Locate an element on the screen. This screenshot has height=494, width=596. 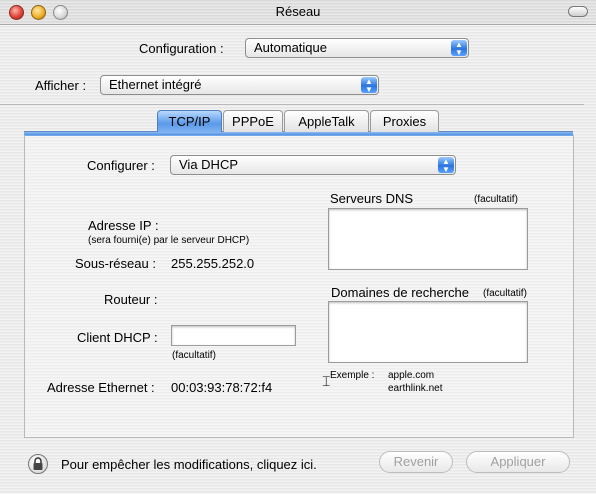
example-domain-2: earthlink.net is located at coordinates (415, 388).